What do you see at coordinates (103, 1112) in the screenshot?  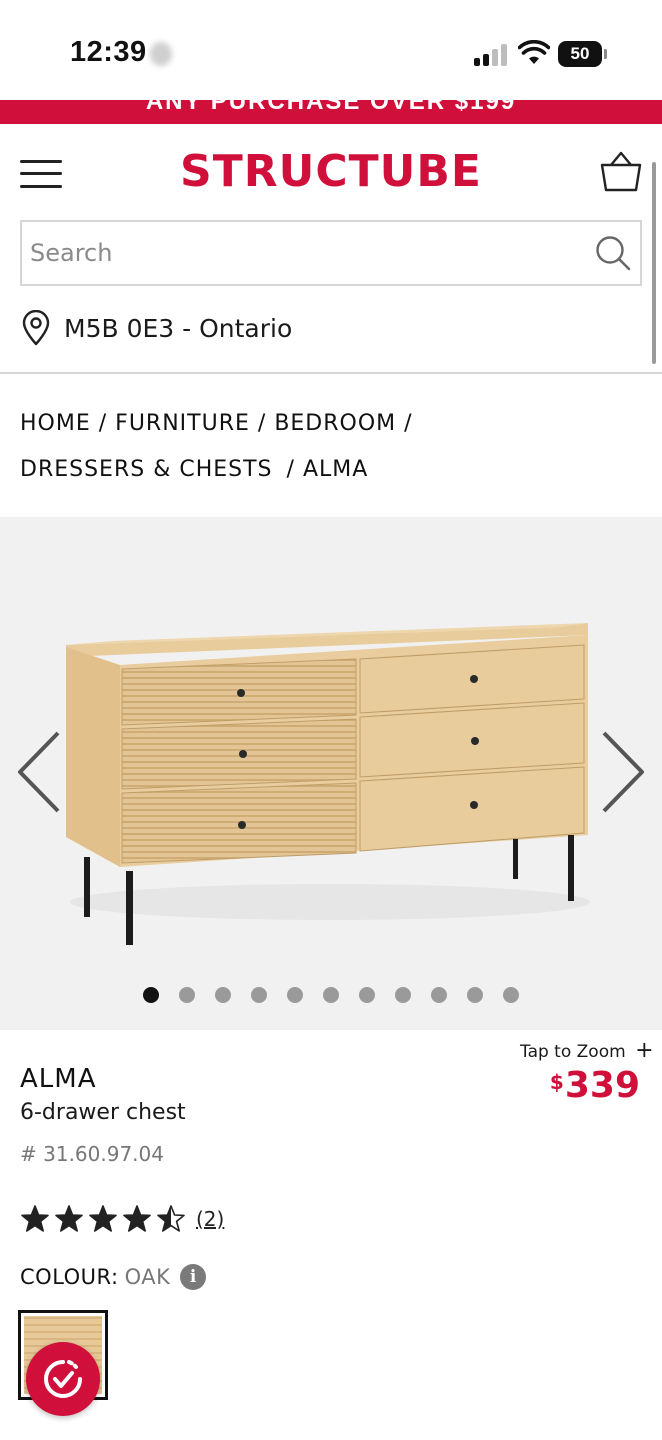 I see `product-subtitle: 6-drawer chest` at bounding box center [103, 1112].